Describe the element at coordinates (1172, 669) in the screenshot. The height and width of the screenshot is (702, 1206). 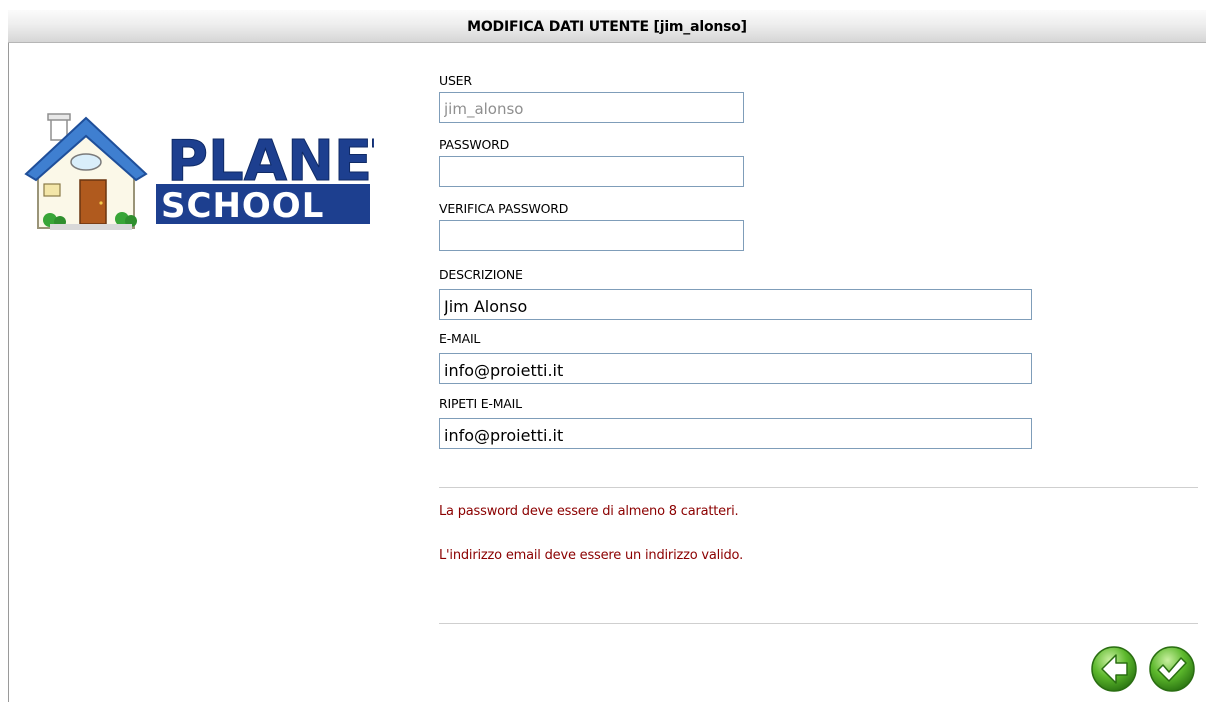
I see `confirm-button` at that location.